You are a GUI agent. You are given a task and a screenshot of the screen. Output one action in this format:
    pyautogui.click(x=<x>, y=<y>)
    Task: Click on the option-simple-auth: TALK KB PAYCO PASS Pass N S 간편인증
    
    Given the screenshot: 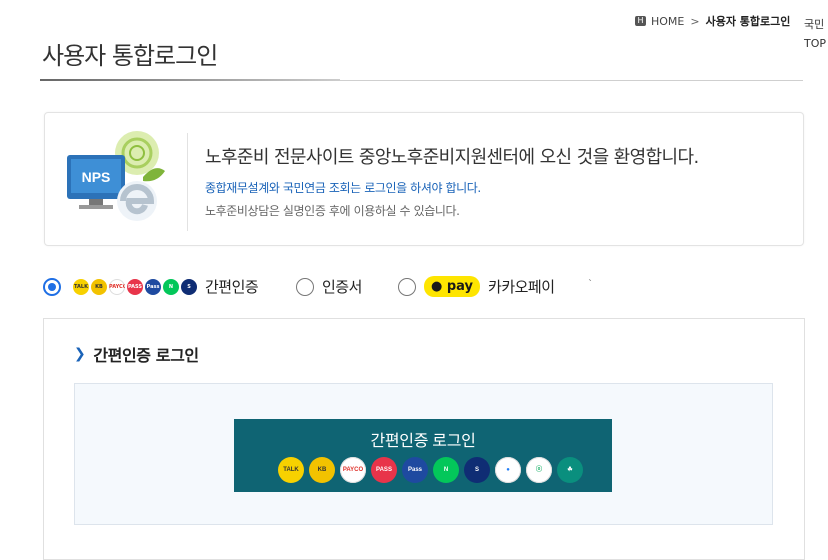 What is the action you would take?
    pyautogui.click(x=151, y=286)
    